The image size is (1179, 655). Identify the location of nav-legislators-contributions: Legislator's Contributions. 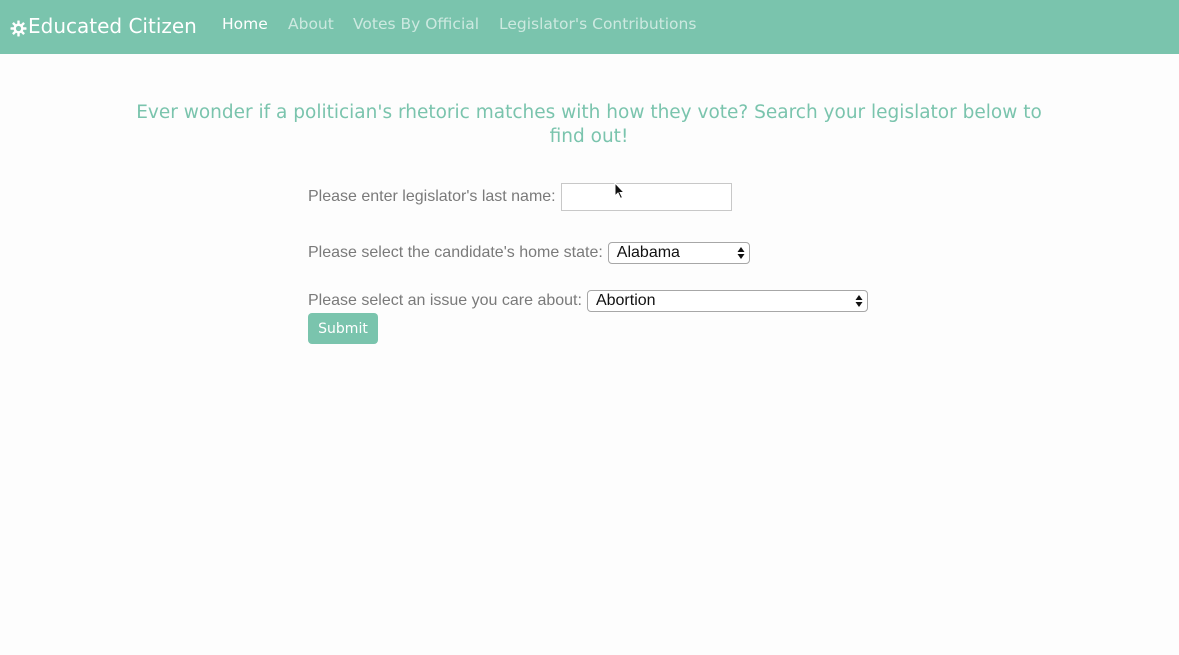
(597, 24).